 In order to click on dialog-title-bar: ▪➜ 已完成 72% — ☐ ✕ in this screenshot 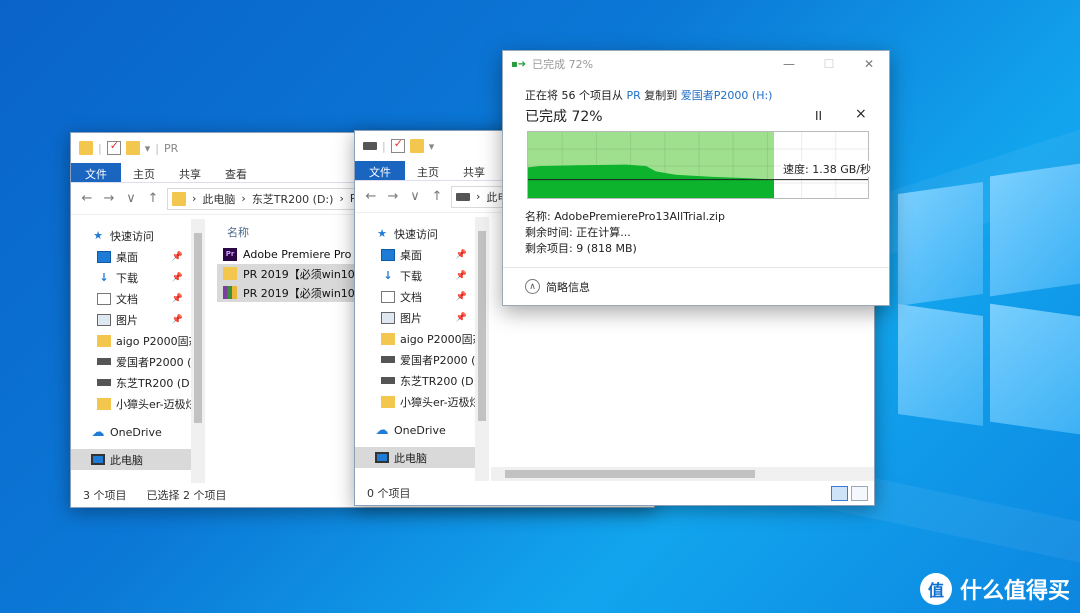, I will do `click(696, 64)`.